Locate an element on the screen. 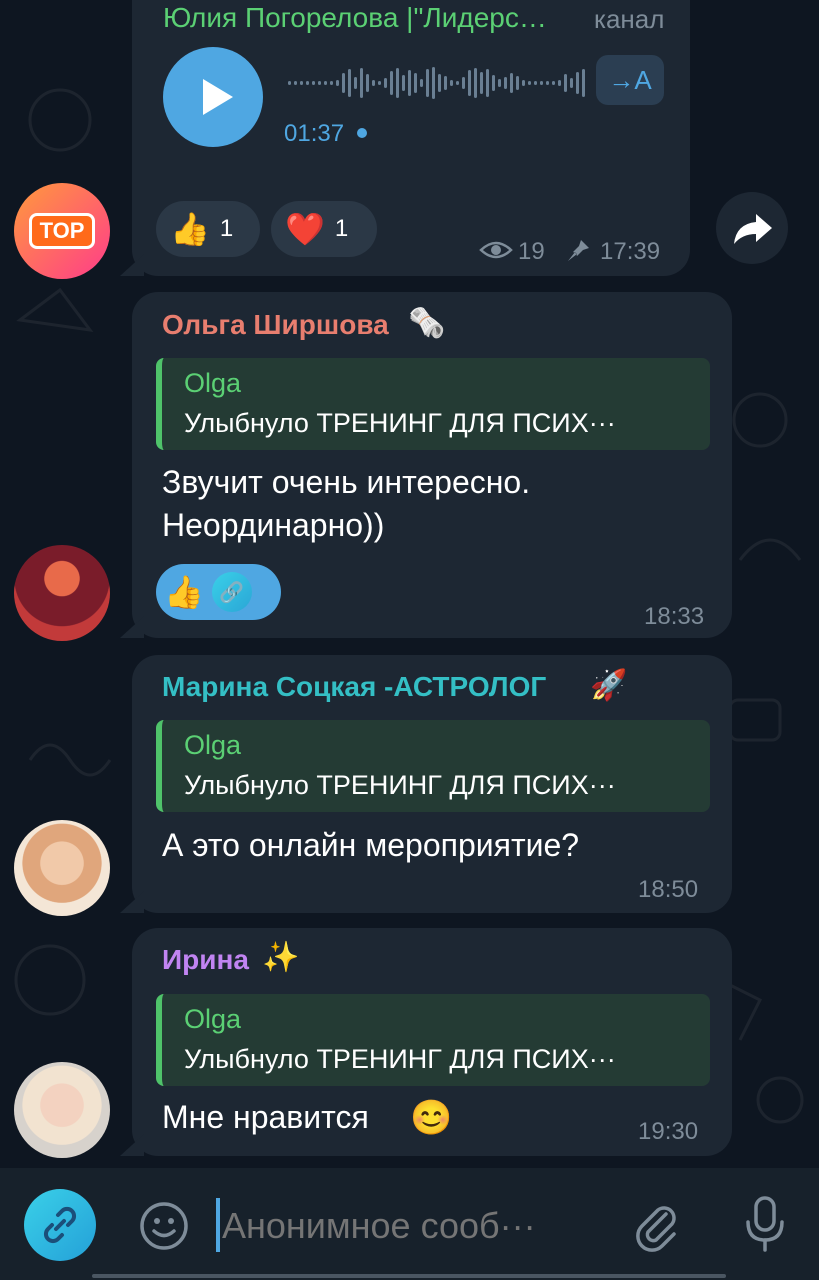 This screenshot has height=1280, width=819. smiling-face-emoji-icon: 😊 is located at coordinates (431, 1118).